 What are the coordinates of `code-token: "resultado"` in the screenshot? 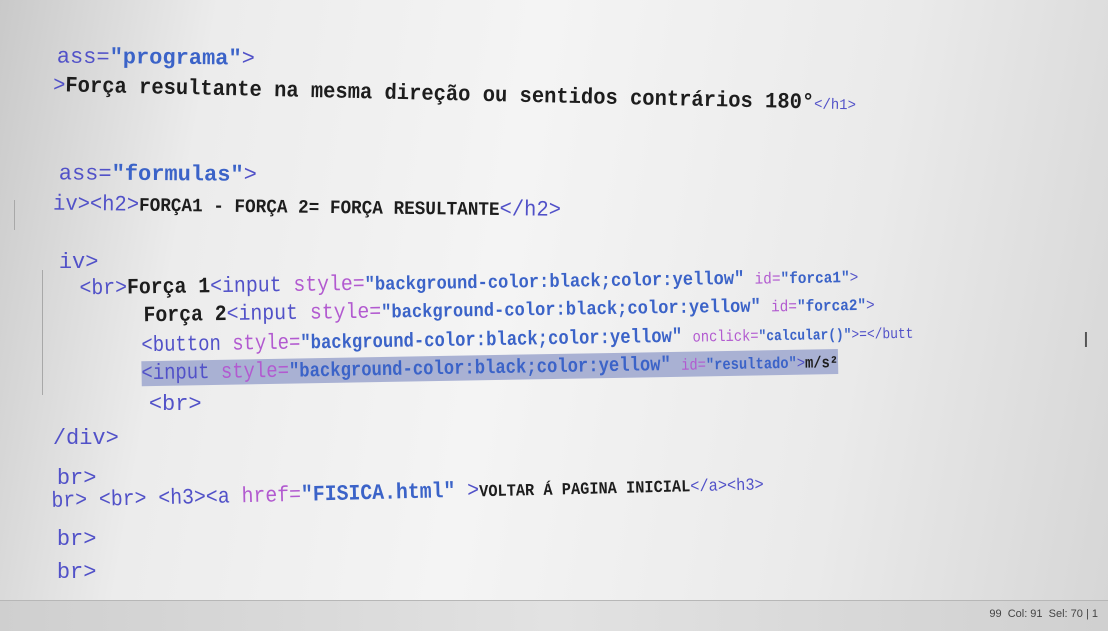 It's located at (751, 364).